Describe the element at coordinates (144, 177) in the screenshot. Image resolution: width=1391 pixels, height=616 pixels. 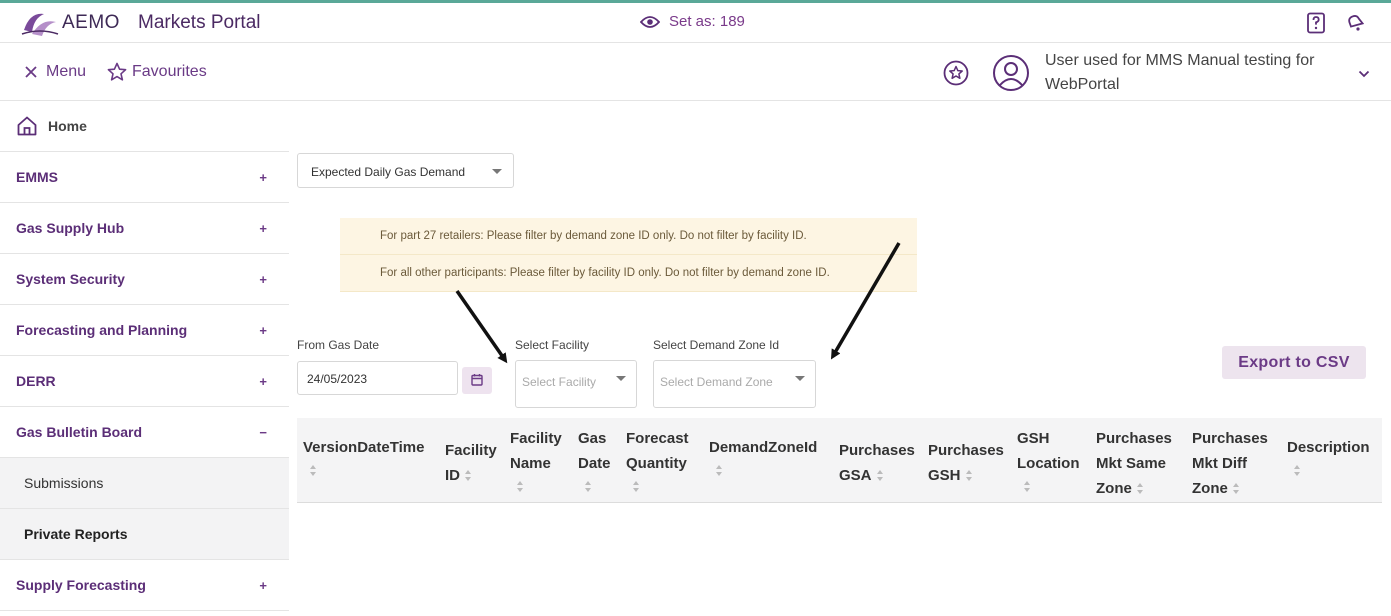
I see `sidebar-item-emms: EMMS +` at that location.